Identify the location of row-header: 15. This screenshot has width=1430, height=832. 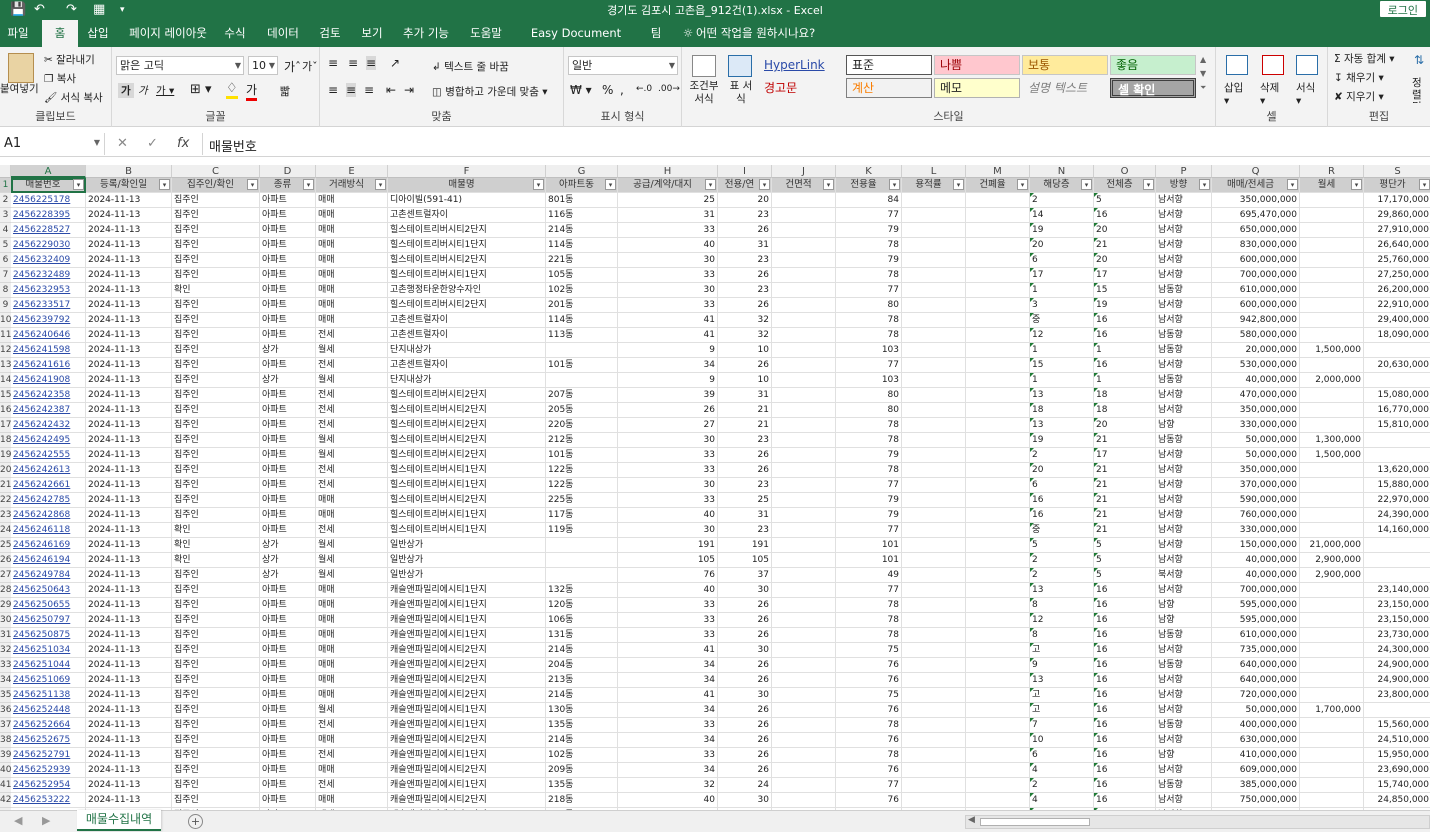
(5, 395).